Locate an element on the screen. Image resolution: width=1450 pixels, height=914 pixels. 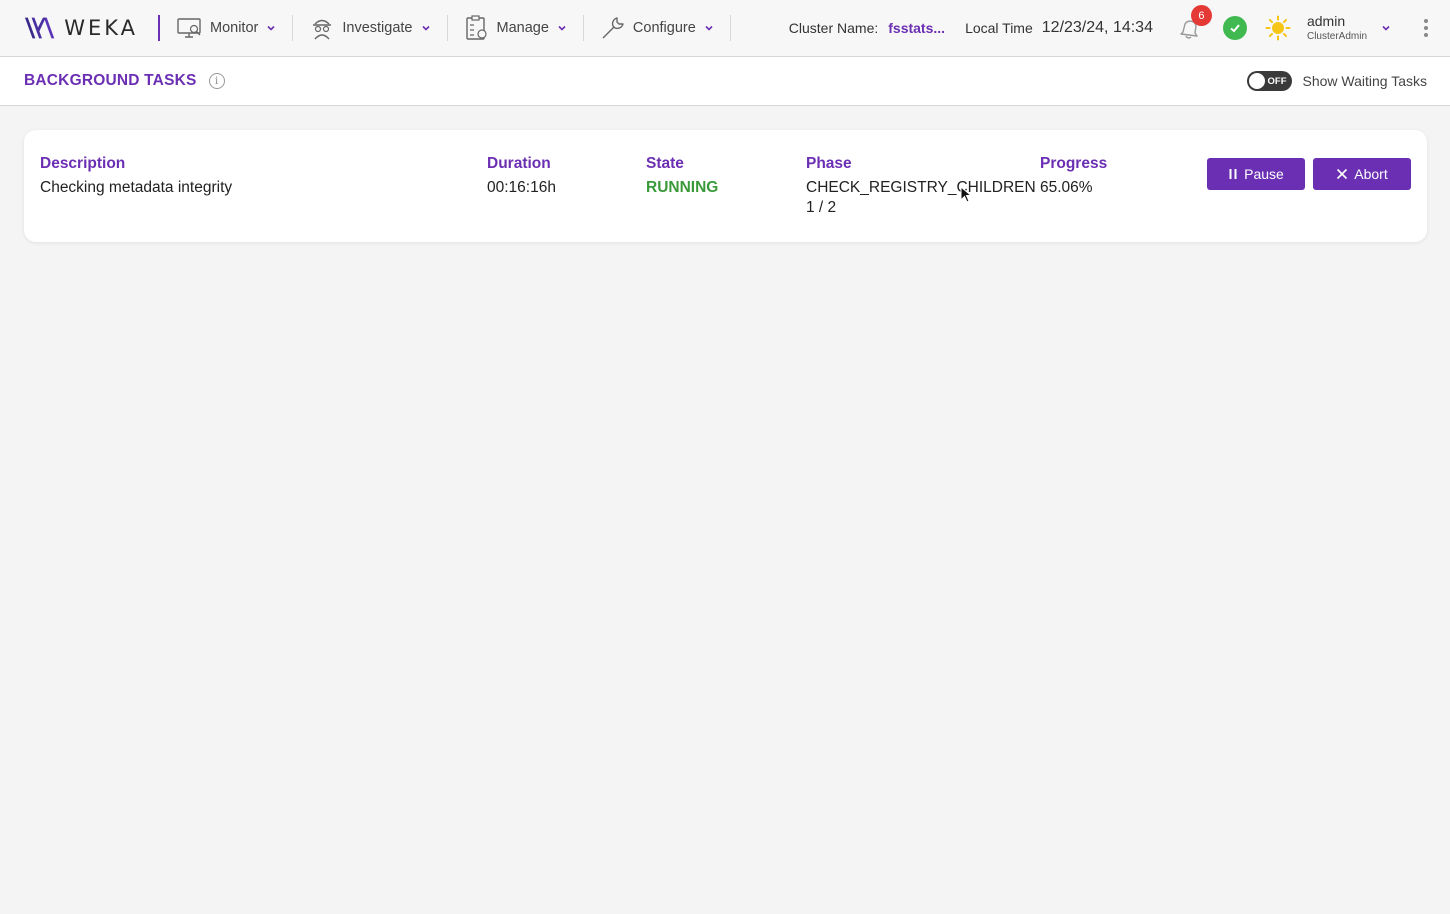
description-column: Description Checking metadata integrity is located at coordinates (136, 176).